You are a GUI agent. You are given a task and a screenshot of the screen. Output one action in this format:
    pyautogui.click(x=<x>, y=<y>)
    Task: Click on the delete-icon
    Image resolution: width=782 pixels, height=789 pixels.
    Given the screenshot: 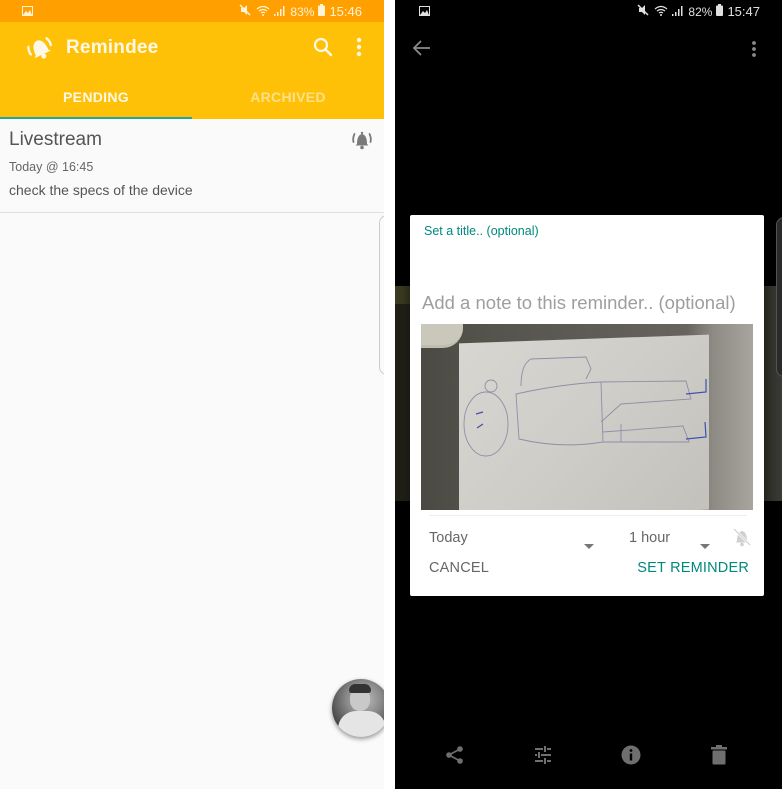 What is the action you would take?
    pyautogui.click(x=719, y=757)
    